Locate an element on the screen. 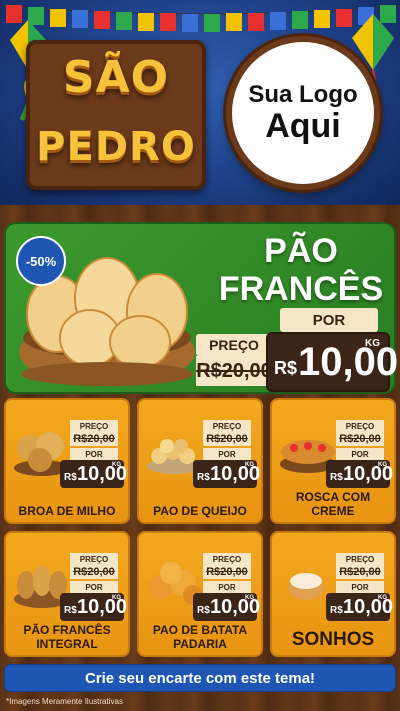  product-name: PAO DE QUEIJO is located at coordinates (200, 511).